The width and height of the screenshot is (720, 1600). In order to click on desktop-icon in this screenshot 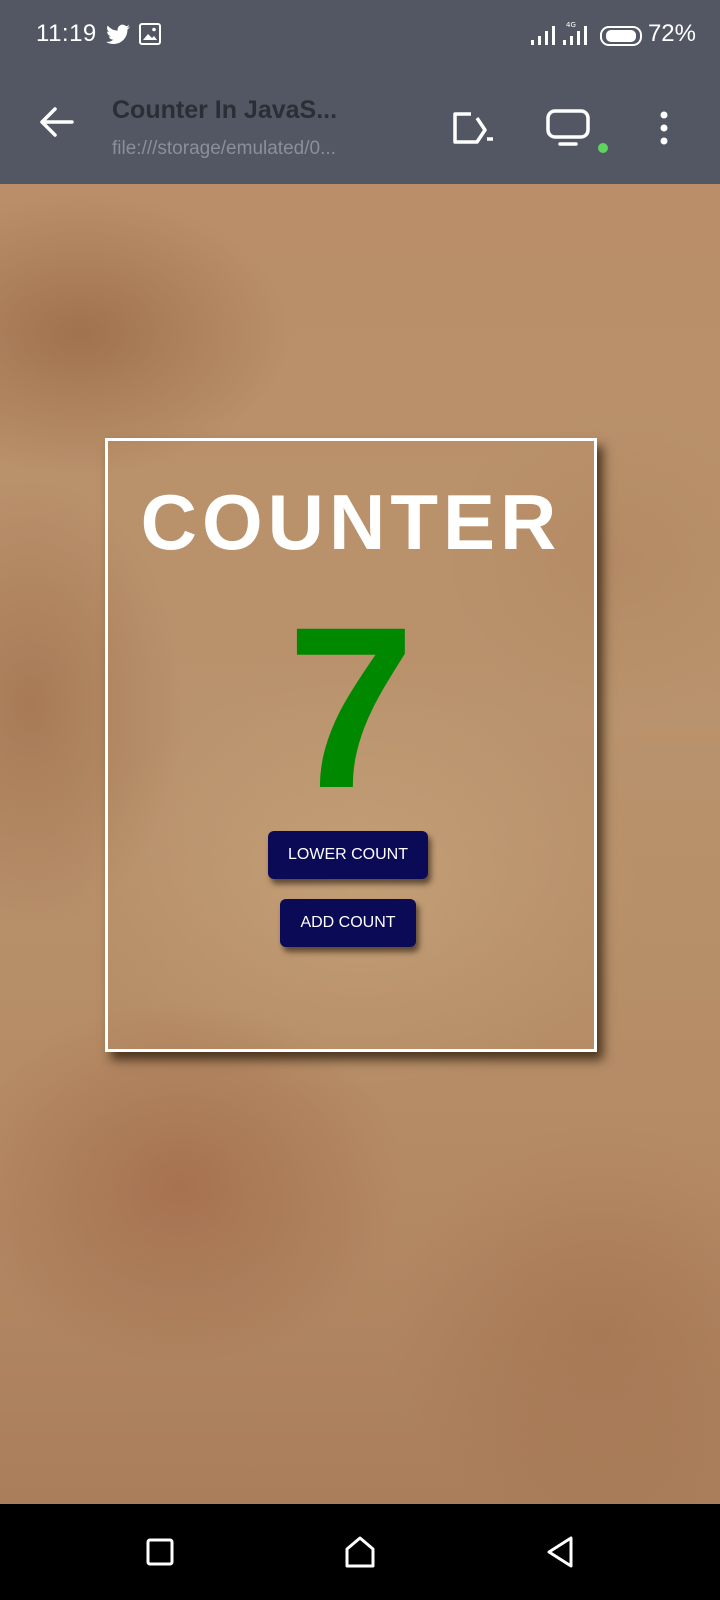, I will do `click(568, 128)`.